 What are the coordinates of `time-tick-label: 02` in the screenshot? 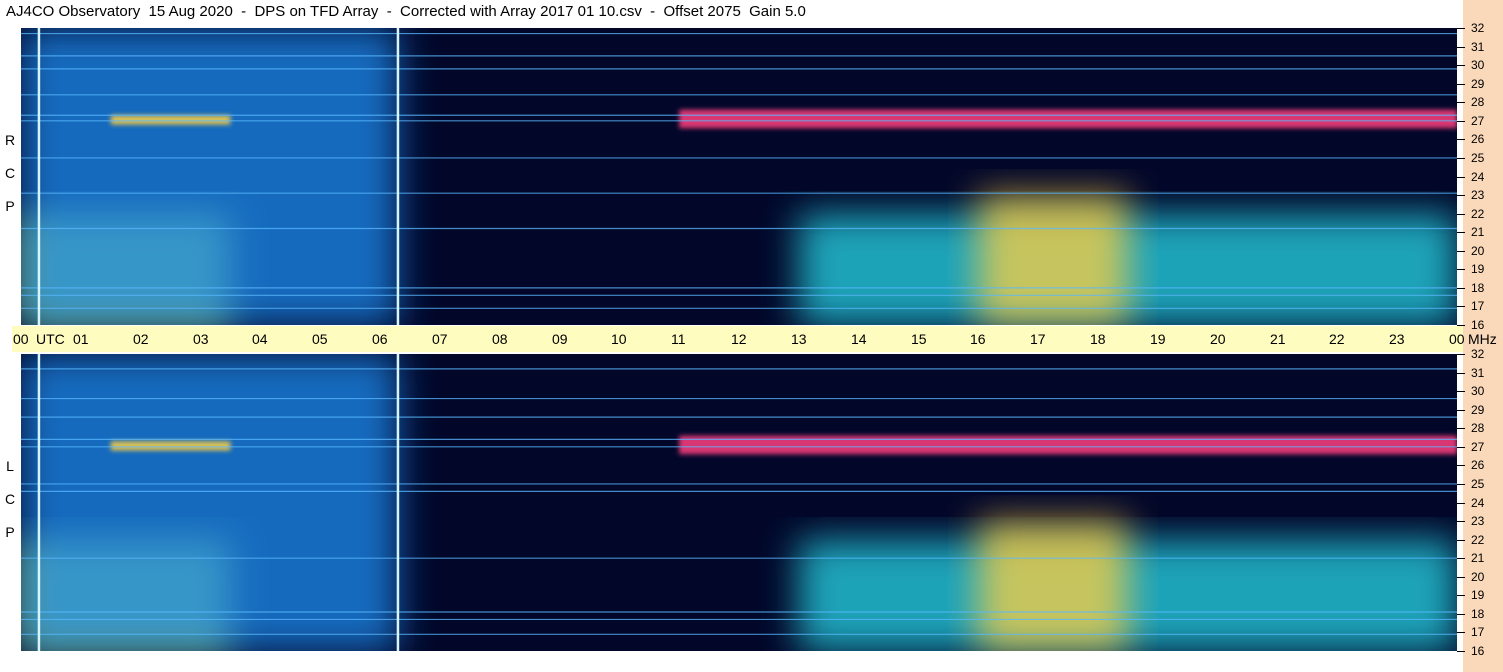 It's located at (141, 339).